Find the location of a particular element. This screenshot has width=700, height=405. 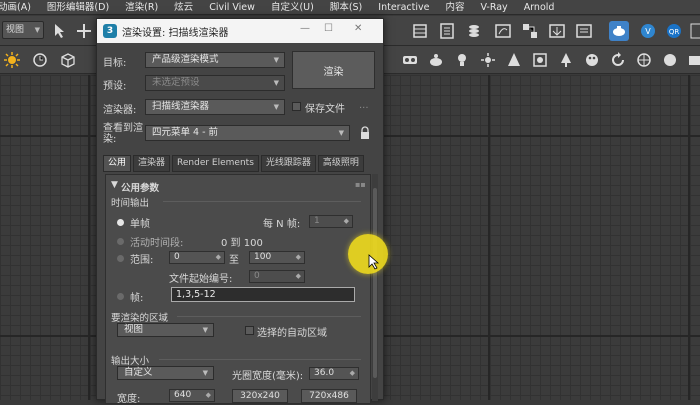

every-n-value: 1 is located at coordinates (317, 221).